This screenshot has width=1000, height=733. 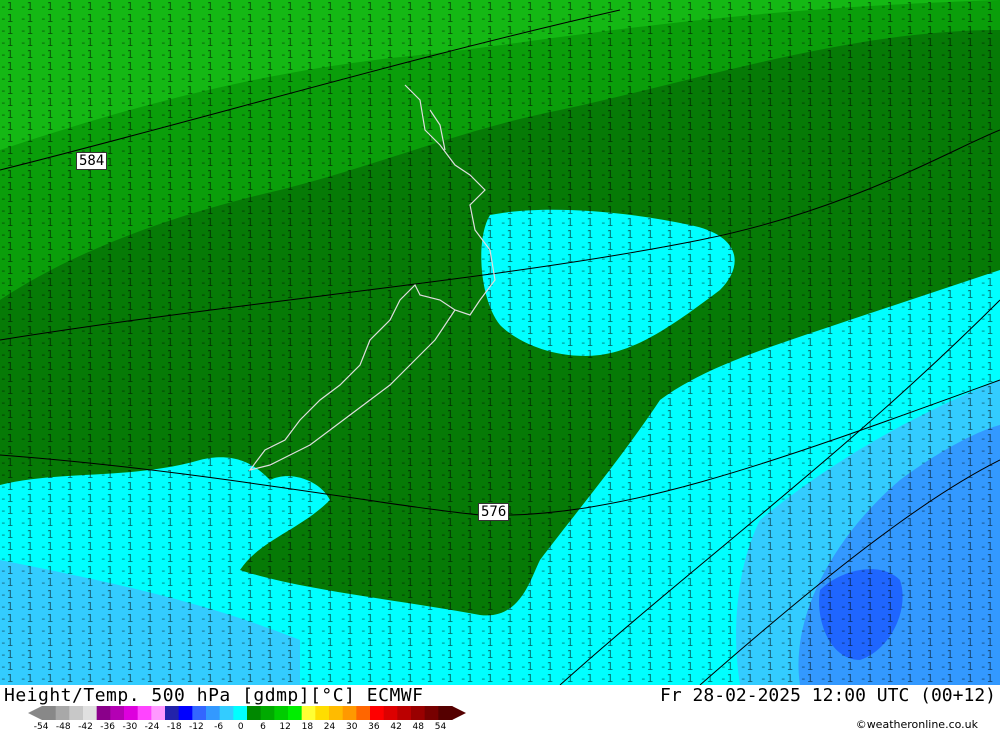 What do you see at coordinates (307, 727) in the screenshot?
I see `scale-tick-label: 18` at bounding box center [307, 727].